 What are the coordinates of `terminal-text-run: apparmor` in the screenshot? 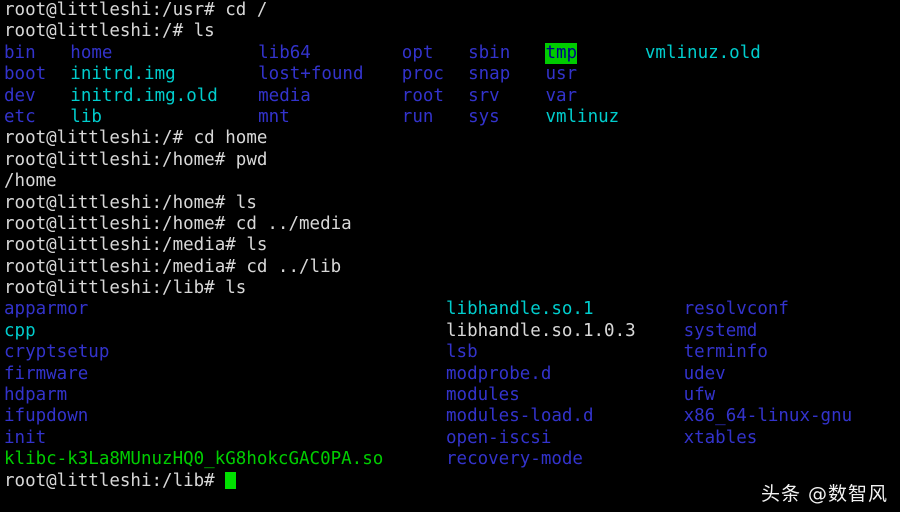 It's located at (46, 309).